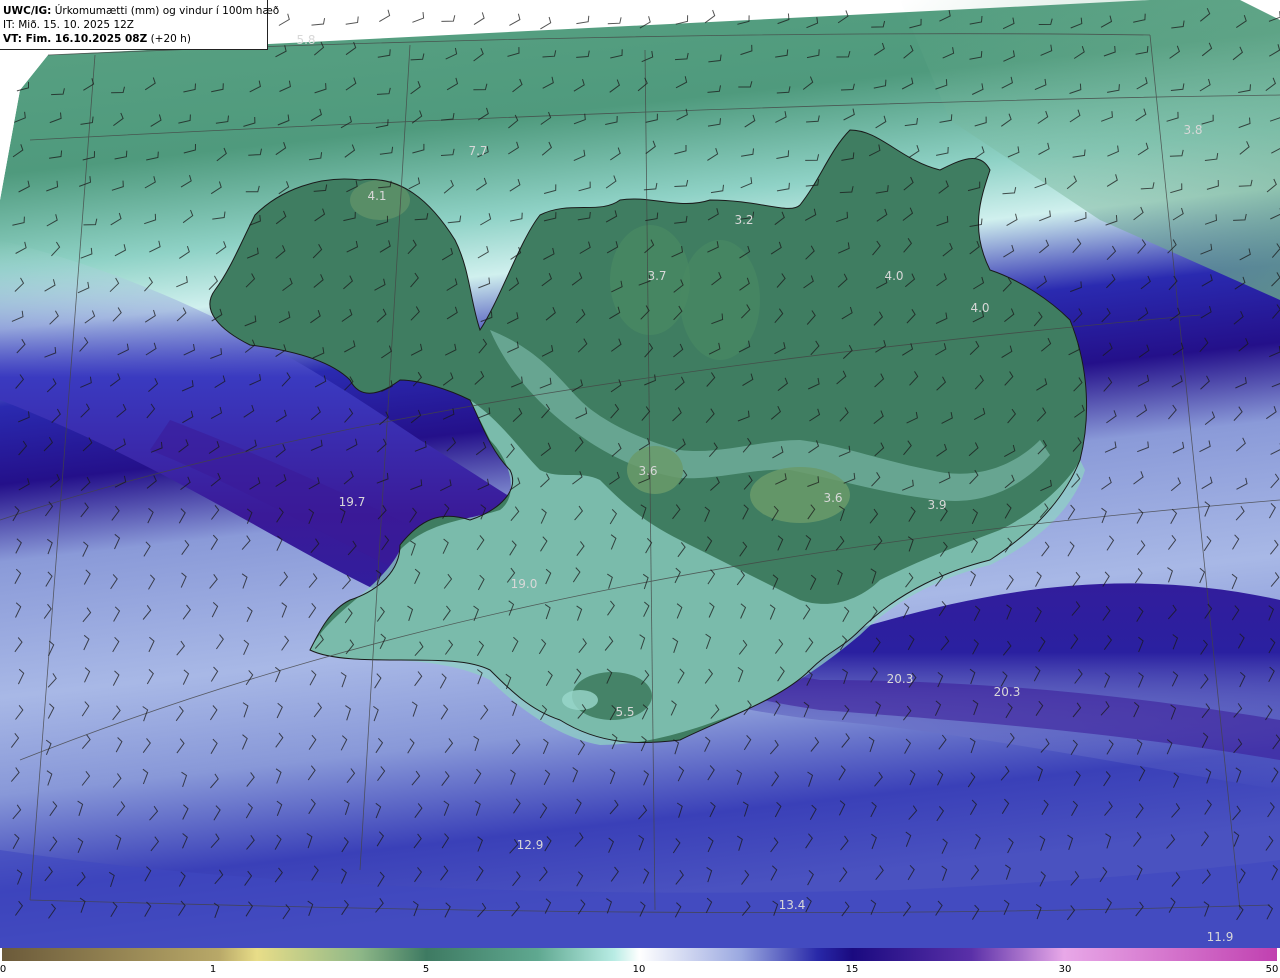 The image size is (1280, 978). I want to click on precip-value-label: 5.8, so click(306, 40).